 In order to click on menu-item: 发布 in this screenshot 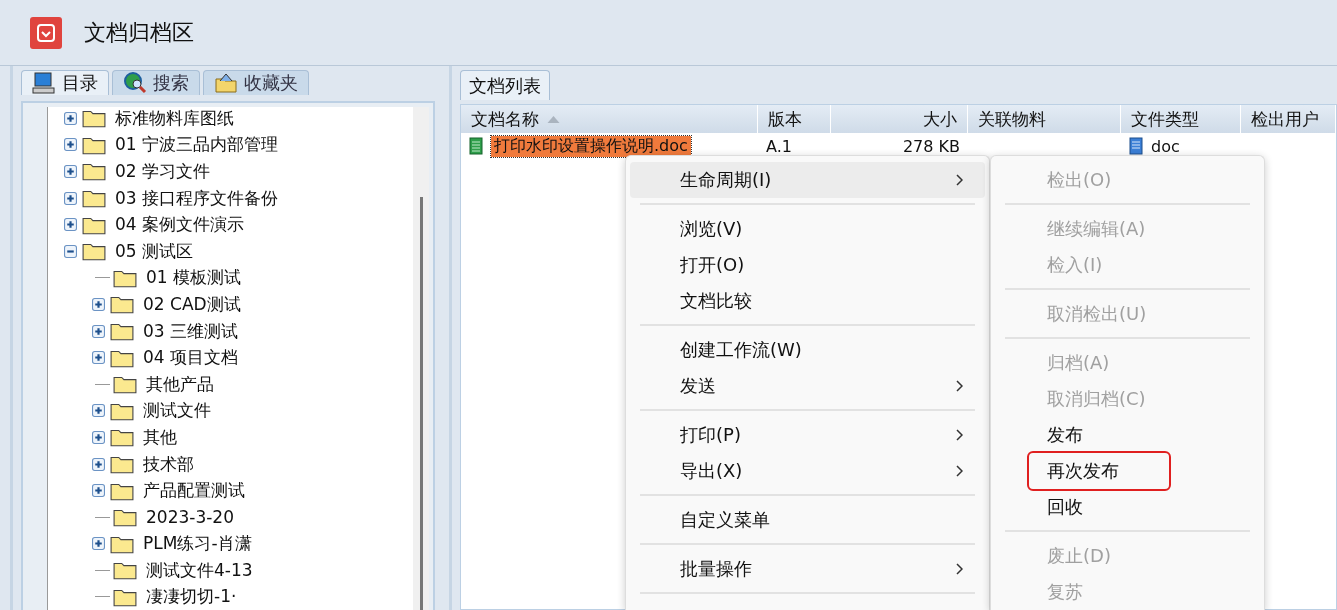, I will do `click(1050, 435)`.